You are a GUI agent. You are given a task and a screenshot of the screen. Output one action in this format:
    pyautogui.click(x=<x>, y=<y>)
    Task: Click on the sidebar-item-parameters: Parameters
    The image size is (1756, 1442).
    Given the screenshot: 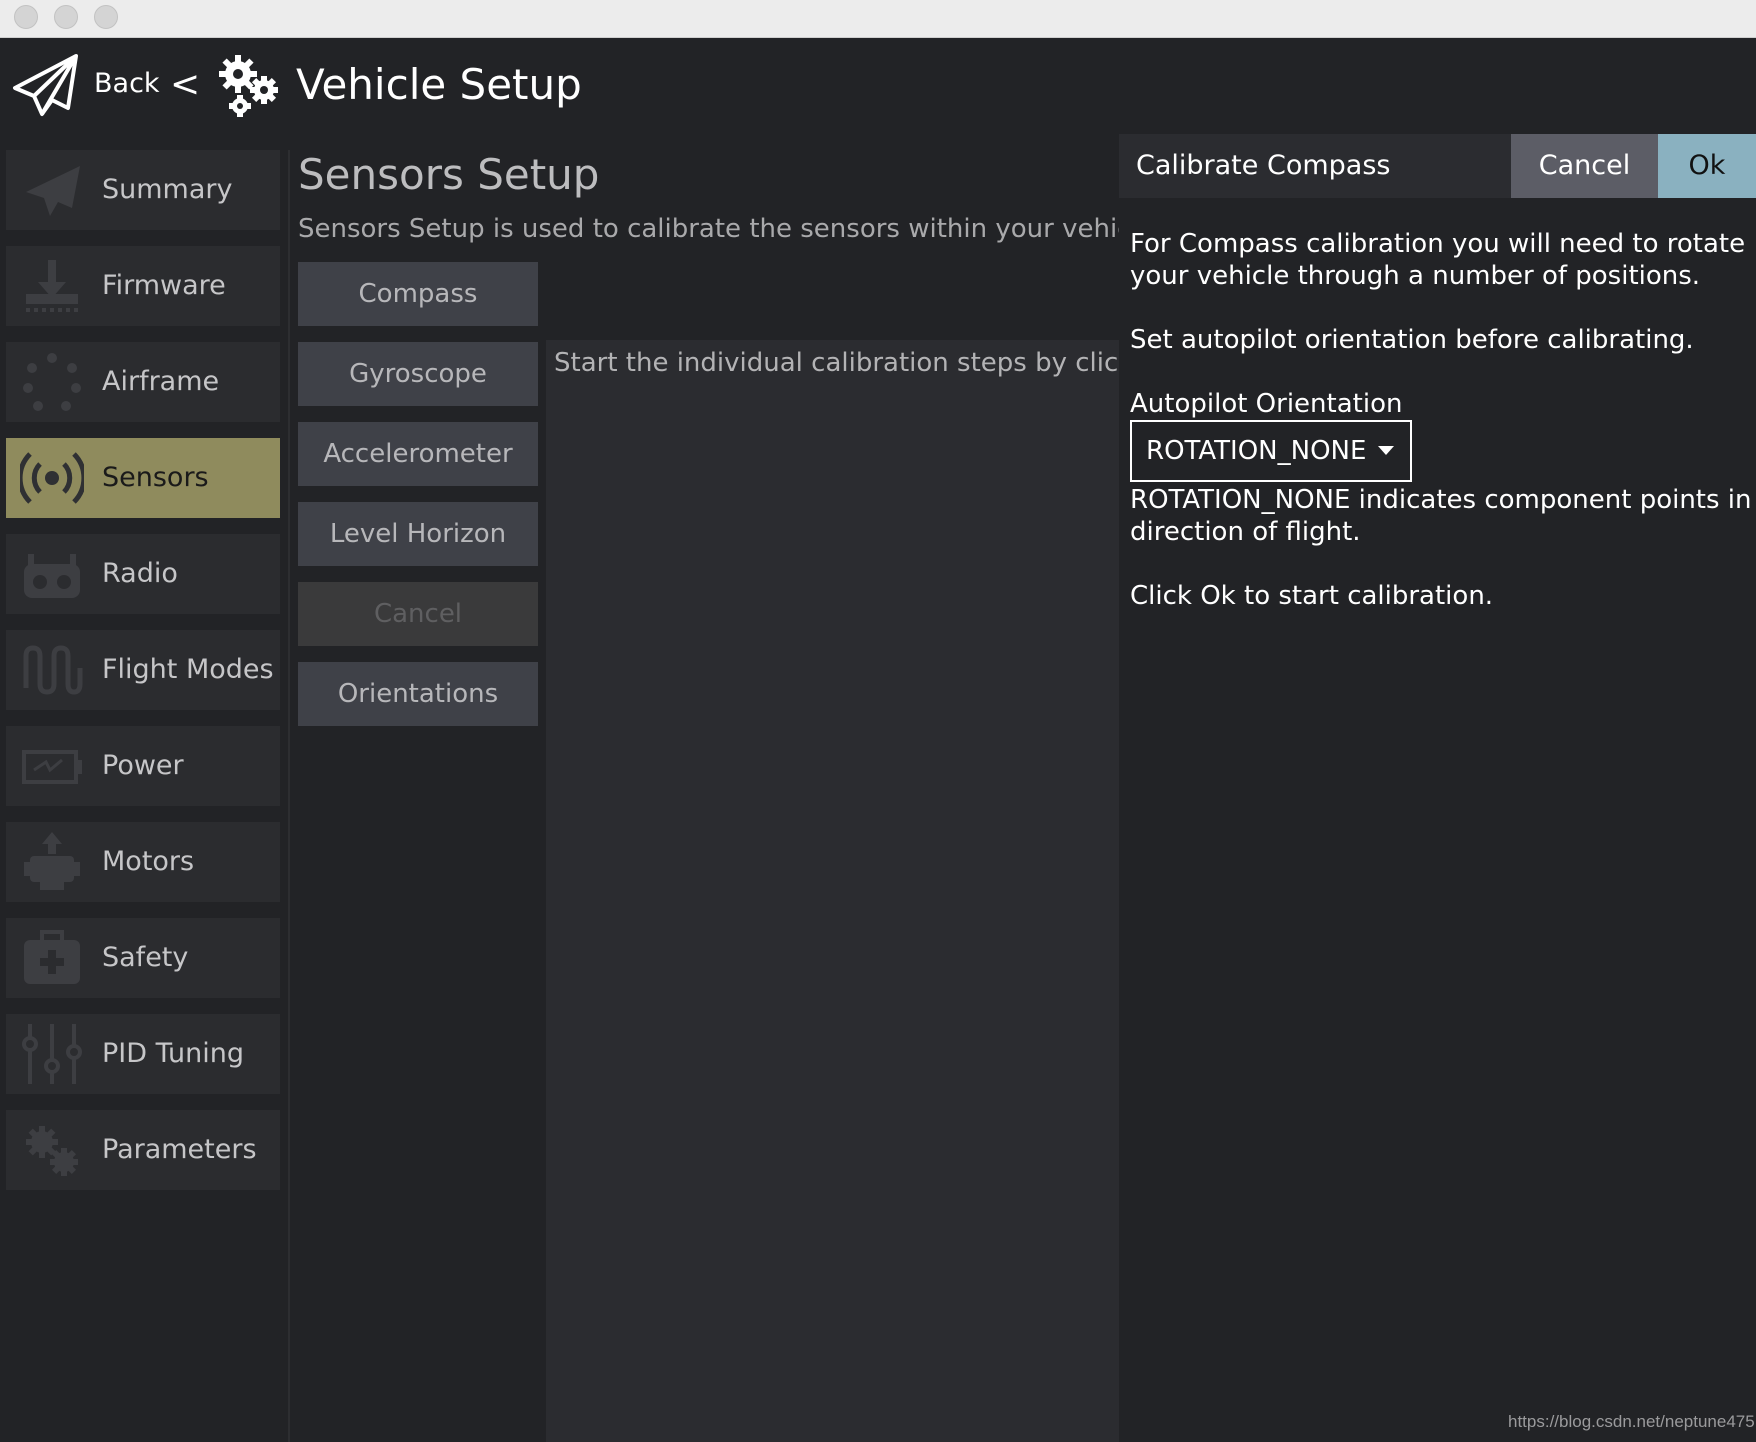 What is the action you would take?
    pyautogui.click(x=143, y=1150)
    